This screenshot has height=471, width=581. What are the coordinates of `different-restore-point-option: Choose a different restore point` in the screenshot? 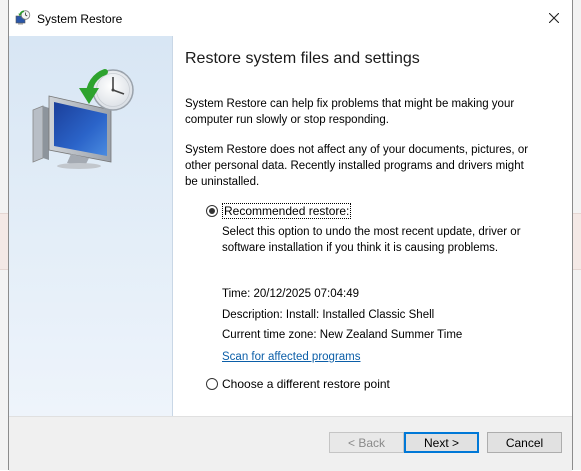 It's located at (298, 384).